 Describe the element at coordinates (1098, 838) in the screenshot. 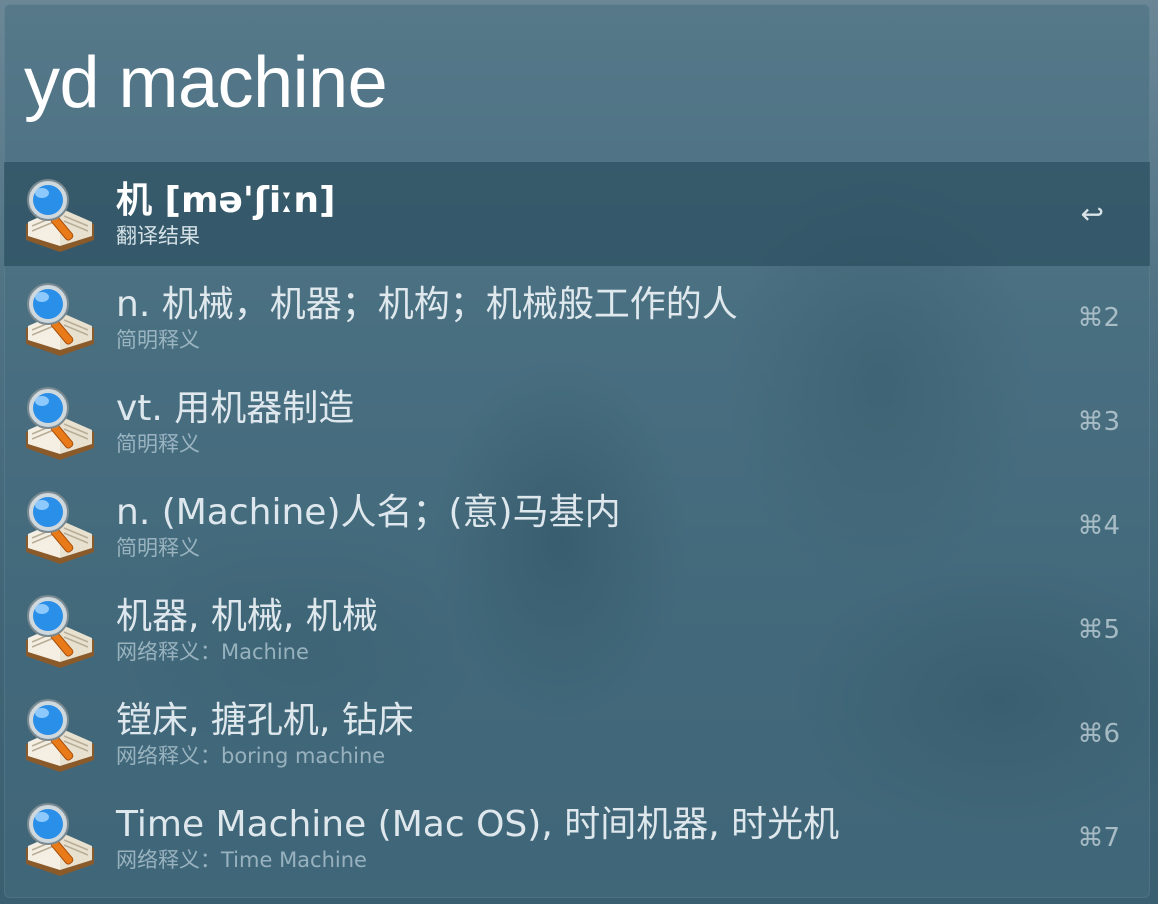

I see `shortcut-label: ⌘7` at that location.